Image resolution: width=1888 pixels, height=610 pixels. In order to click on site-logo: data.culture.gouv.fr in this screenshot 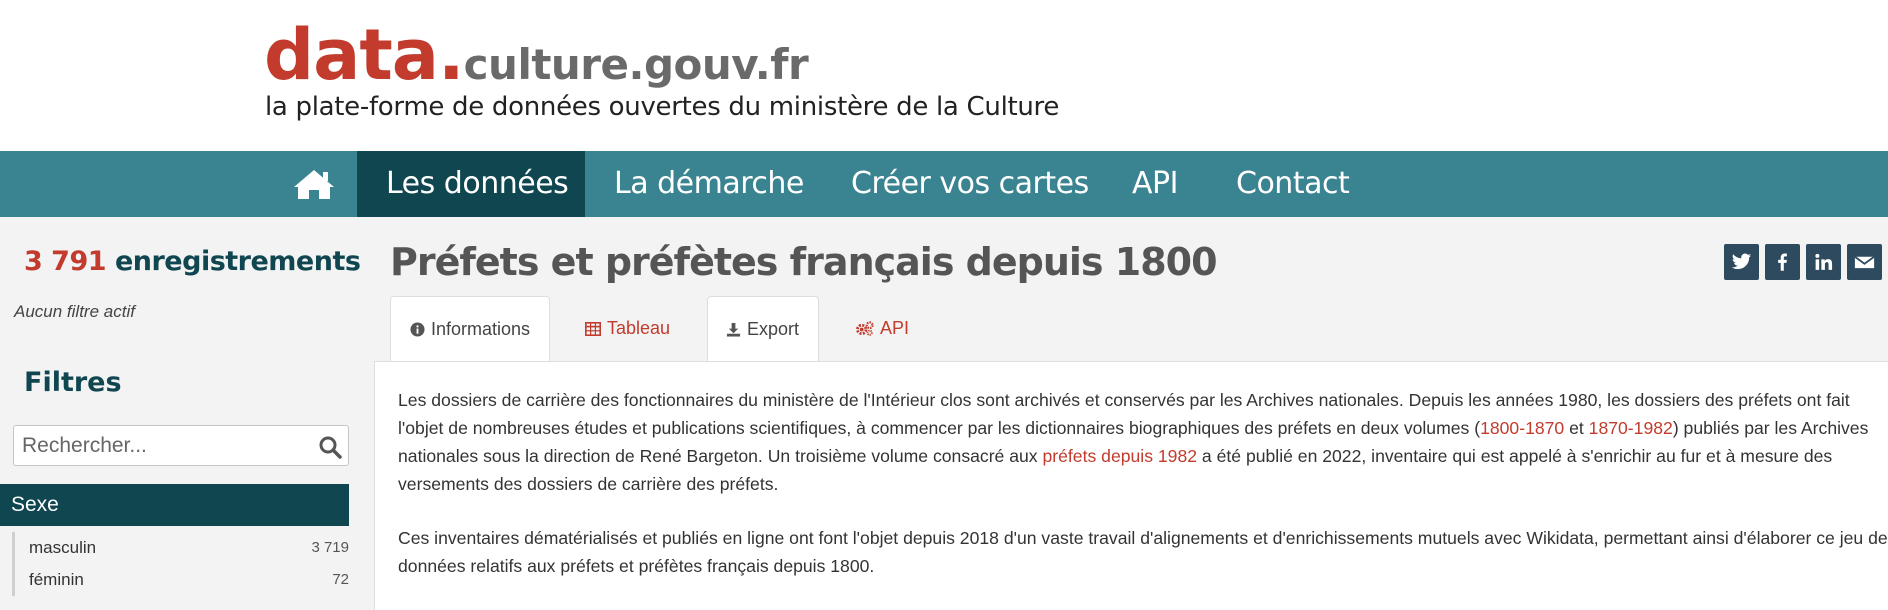, I will do `click(536, 55)`.